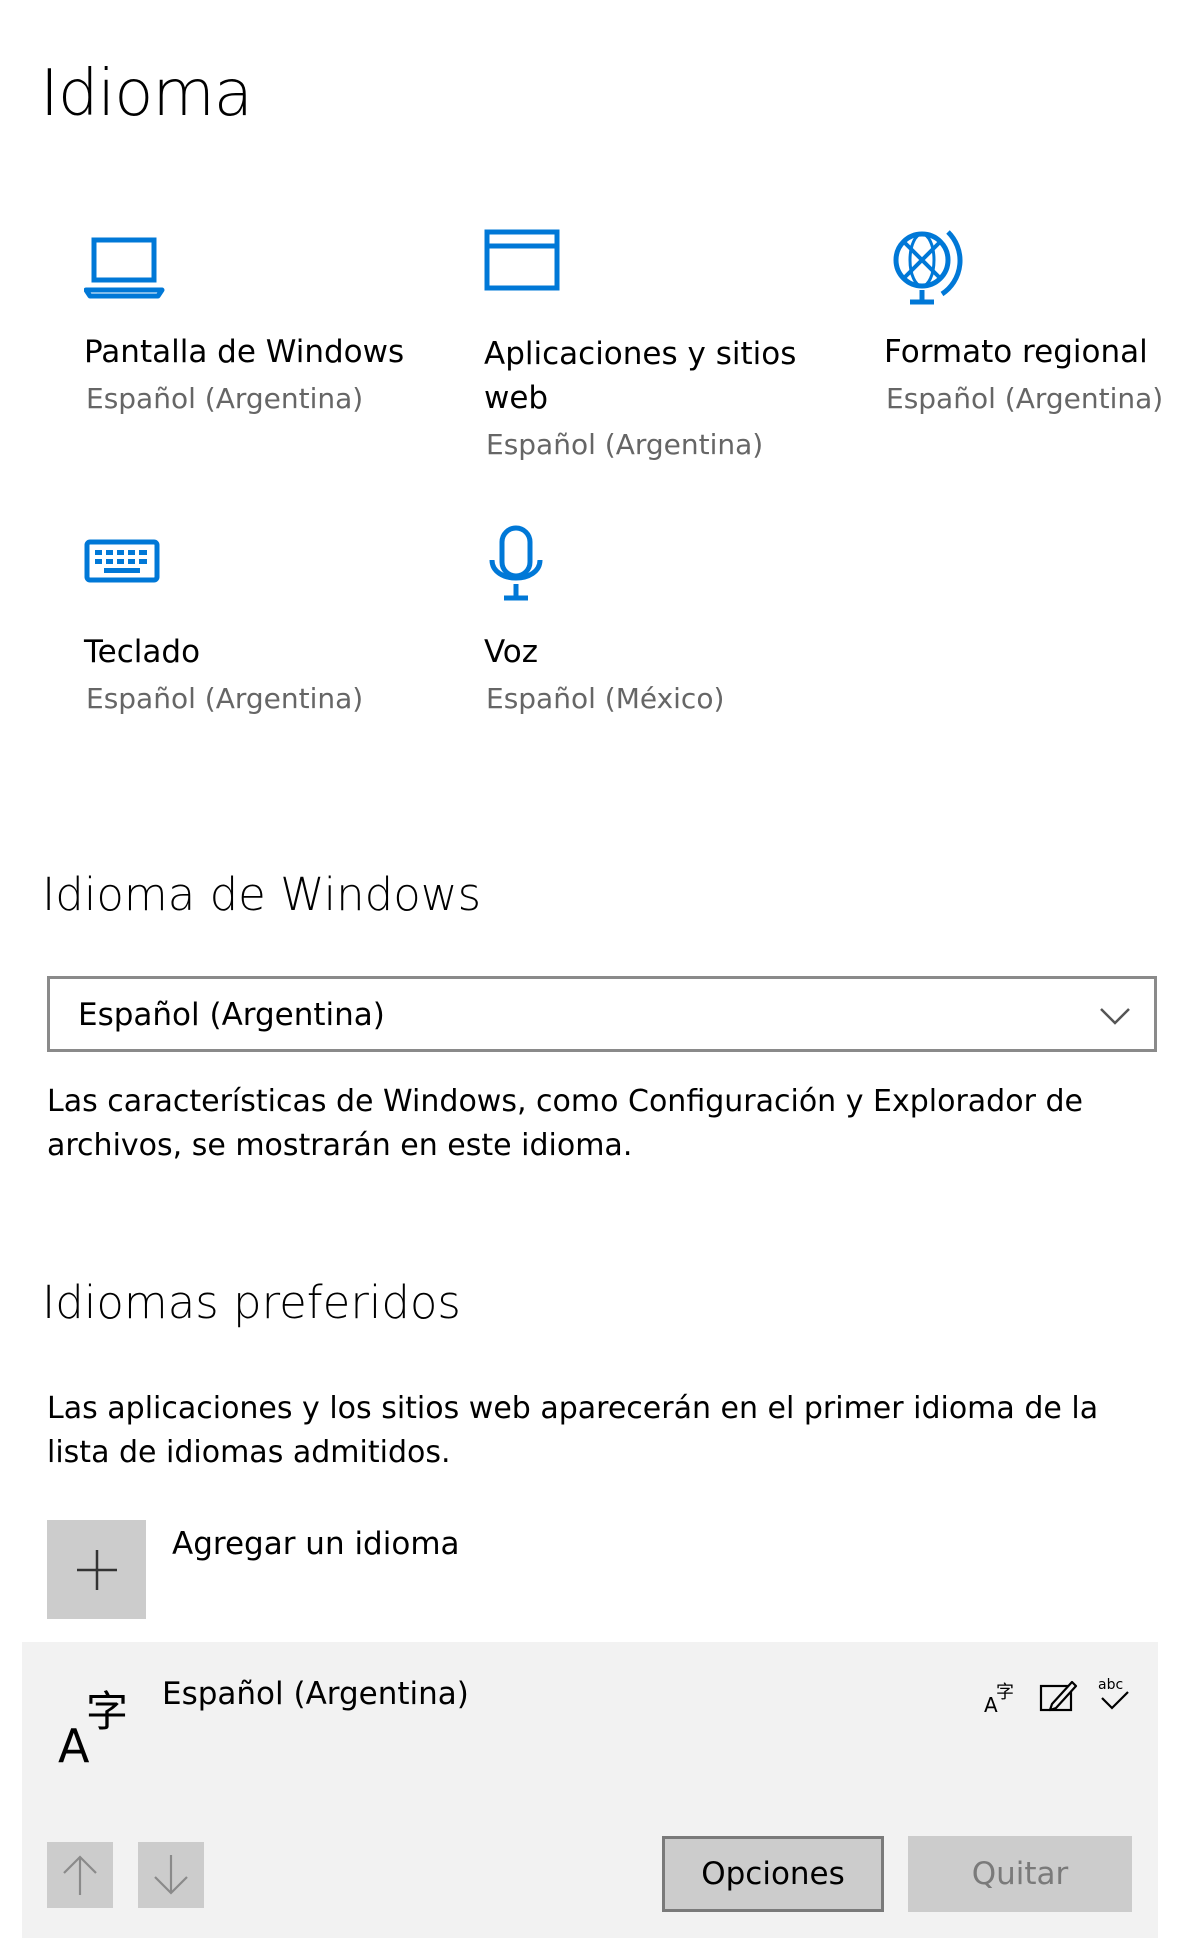 Image resolution: width=1200 pixels, height=1946 pixels. Describe the element at coordinates (251, 1302) in the screenshot. I see `preferred-languages-heading: Idiomas preferidos` at that location.